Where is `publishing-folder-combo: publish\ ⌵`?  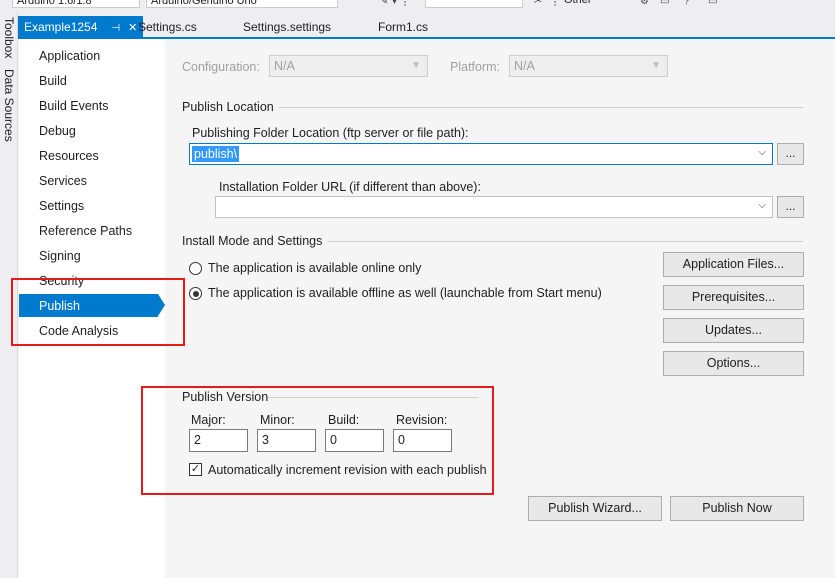 publishing-folder-combo: publish\ ⌵ is located at coordinates (481, 154).